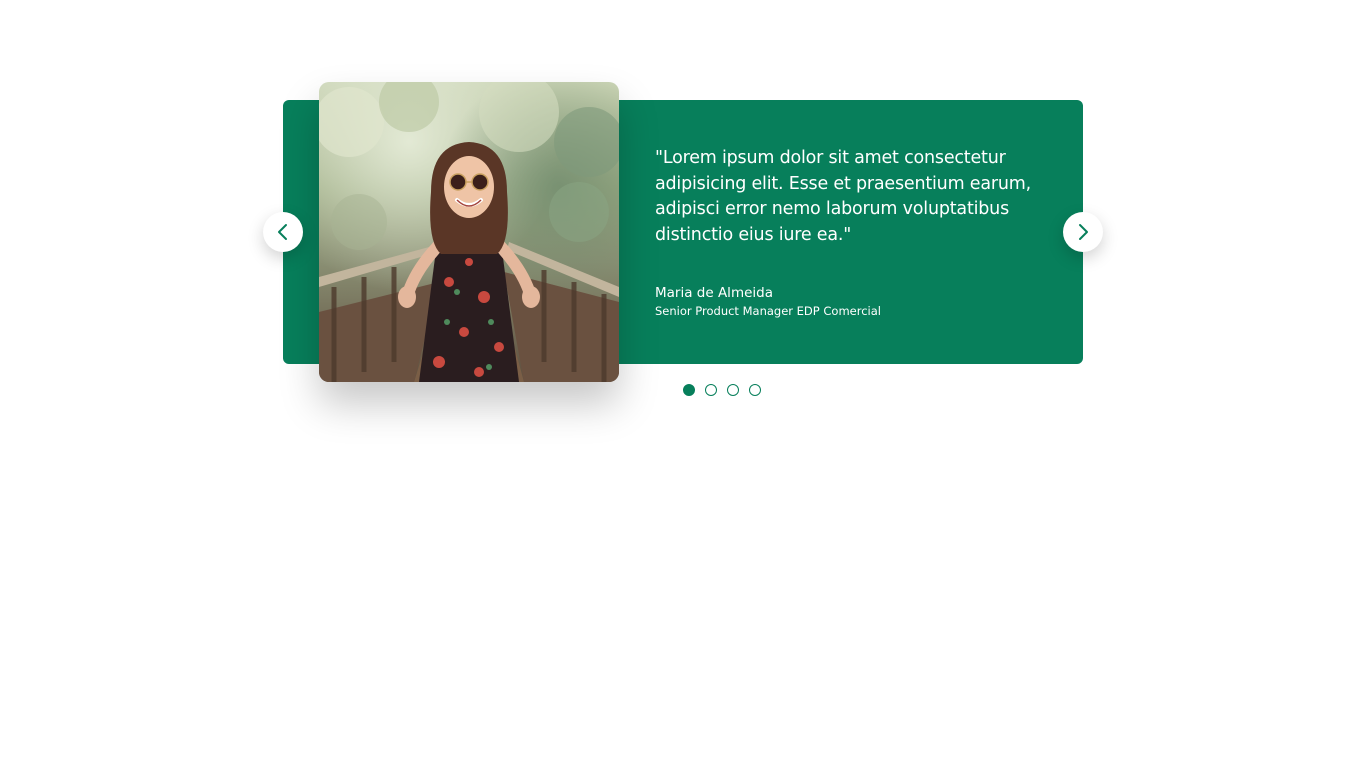 Image resolution: width=1366 pixels, height=768 pixels. I want to click on previous-slide-button, so click(283, 232).